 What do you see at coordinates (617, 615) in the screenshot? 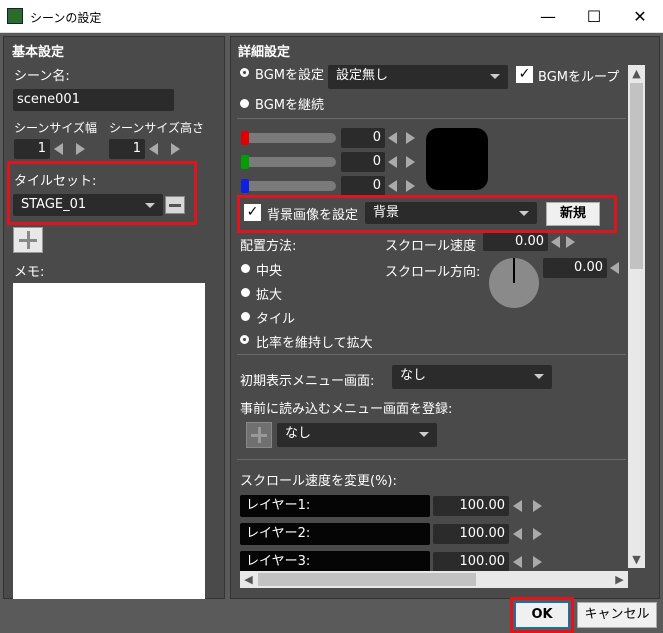
I see `cancel-button: キャンセル` at bounding box center [617, 615].